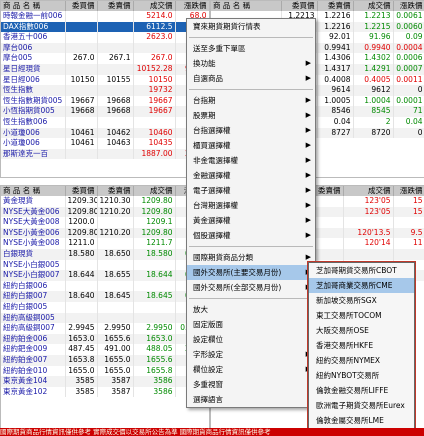  I want to click on menu-item: 台指期 ▶, so click(251, 100).